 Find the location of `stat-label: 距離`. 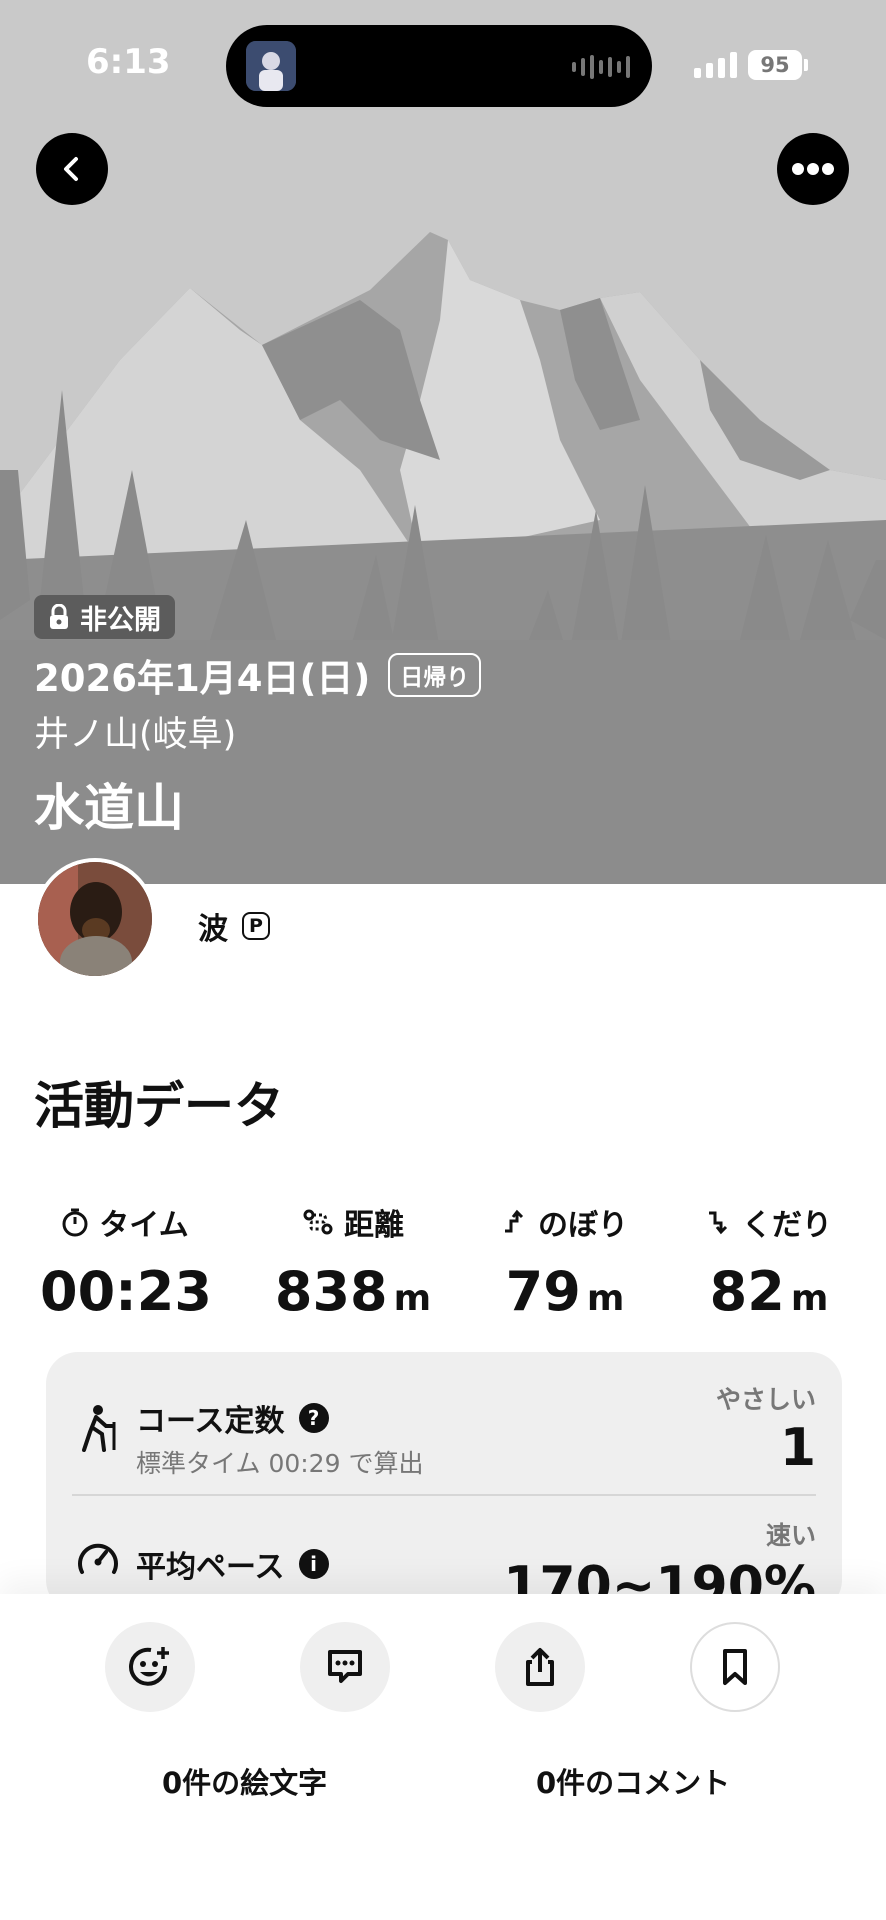

stat-label: 距離 is located at coordinates (374, 1225).